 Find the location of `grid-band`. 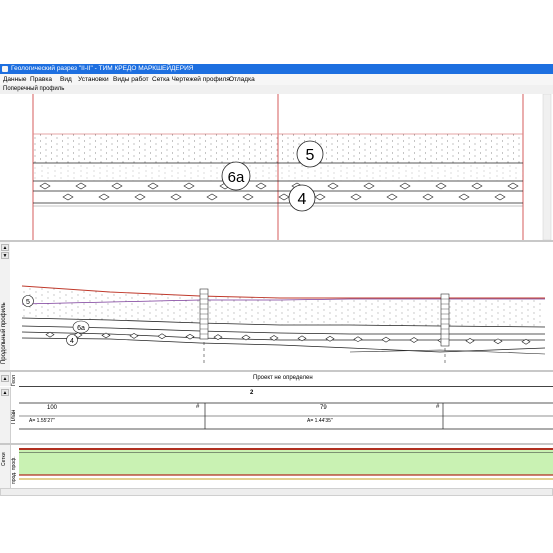

grid-band is located at coordinates (286, 466).